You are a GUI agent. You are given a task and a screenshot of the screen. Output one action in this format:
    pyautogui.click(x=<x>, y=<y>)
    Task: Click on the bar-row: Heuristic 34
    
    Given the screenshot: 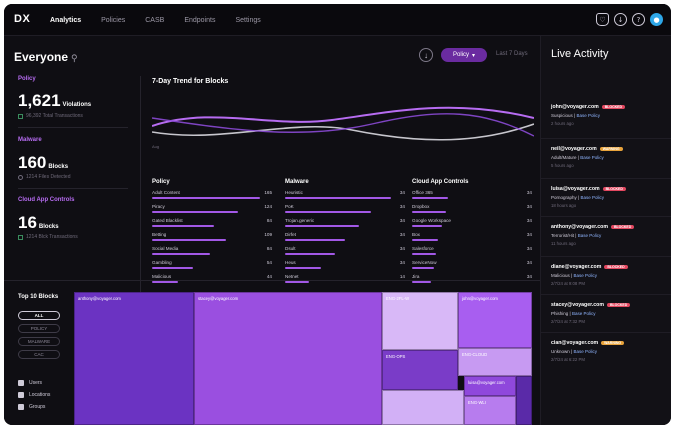 What is the action you would take?
    pyautogui.click(x=345, y=197)
    